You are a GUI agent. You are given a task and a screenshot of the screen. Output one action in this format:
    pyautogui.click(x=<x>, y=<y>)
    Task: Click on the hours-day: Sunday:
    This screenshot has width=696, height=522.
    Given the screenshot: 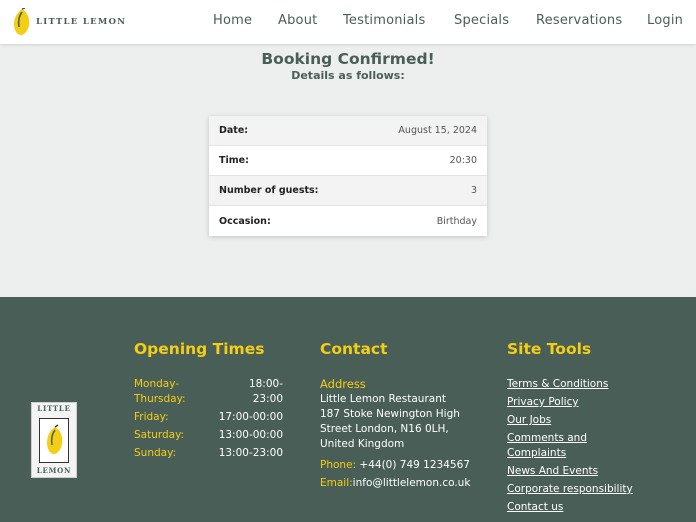 What is the action you would take?
    pyautogui.click(x=155, y=453)
    